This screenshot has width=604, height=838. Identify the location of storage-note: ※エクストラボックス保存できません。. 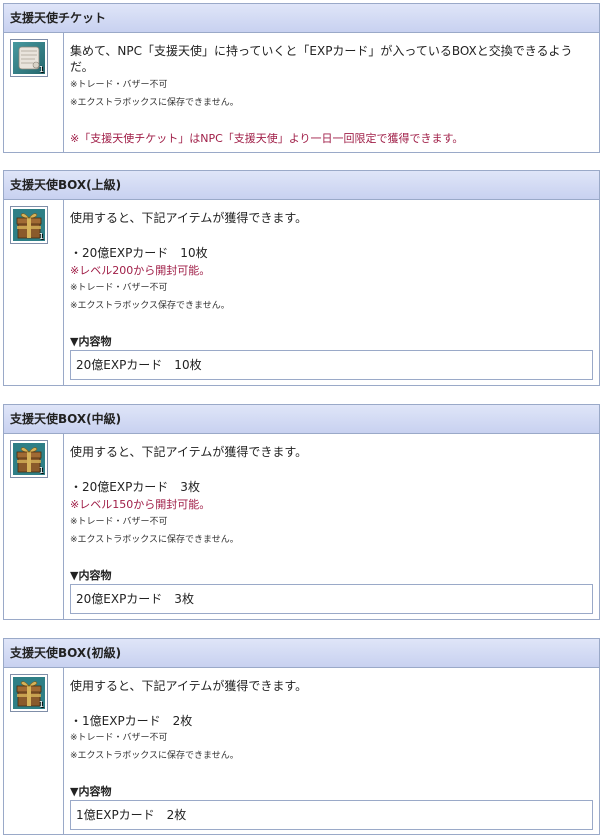
(150, 306).